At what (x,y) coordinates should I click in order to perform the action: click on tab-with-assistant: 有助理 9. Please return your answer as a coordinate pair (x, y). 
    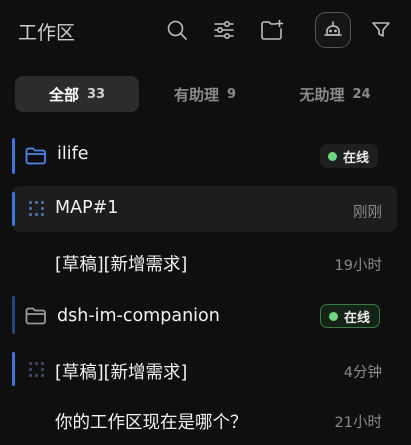
    Looking at the image, I should click on (205, 94).